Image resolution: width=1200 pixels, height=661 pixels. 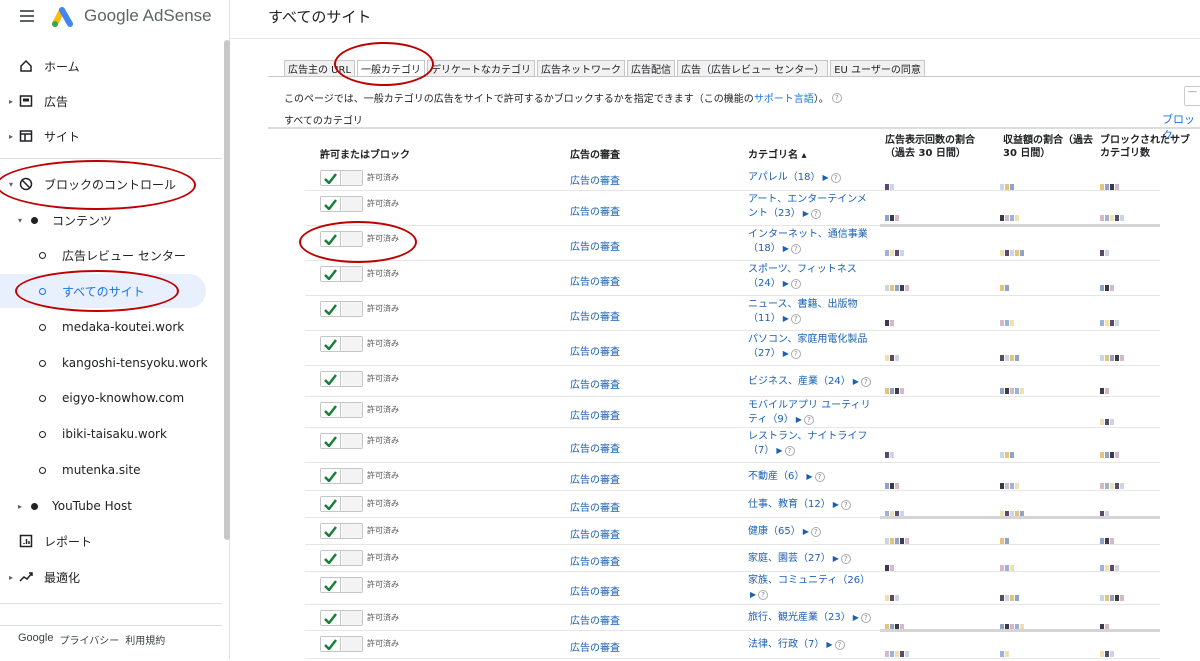 What do you see at coordinates (812, 588) in the screenshot?
I see `category-name-link: 家族、コミュニティ（26） ▶?` at bounding box center [812, 588].